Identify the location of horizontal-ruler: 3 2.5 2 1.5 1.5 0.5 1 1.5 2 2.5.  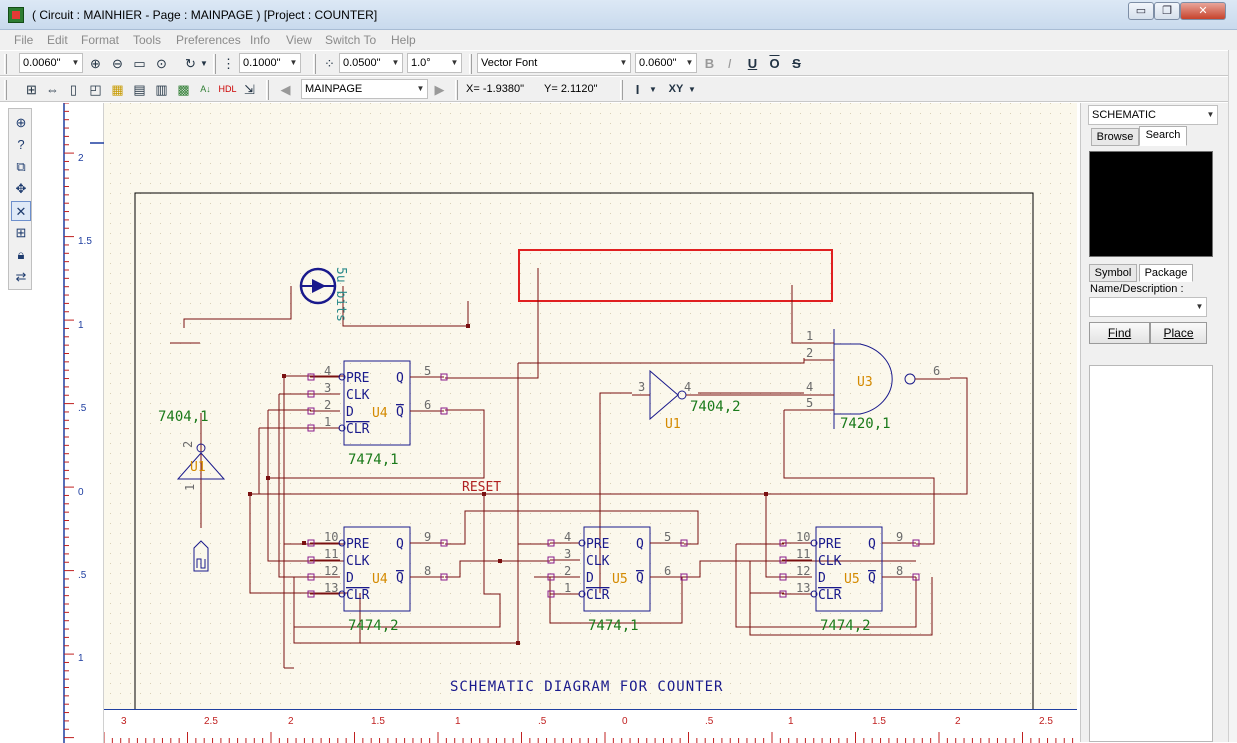
(590, 726).